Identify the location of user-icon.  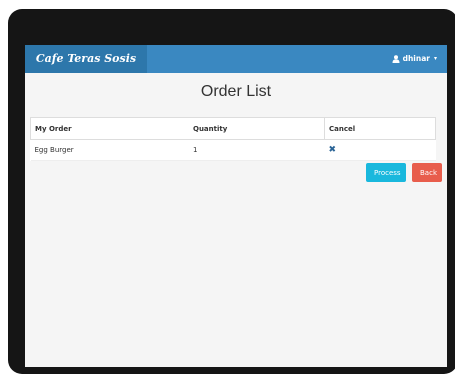
(396, 59).